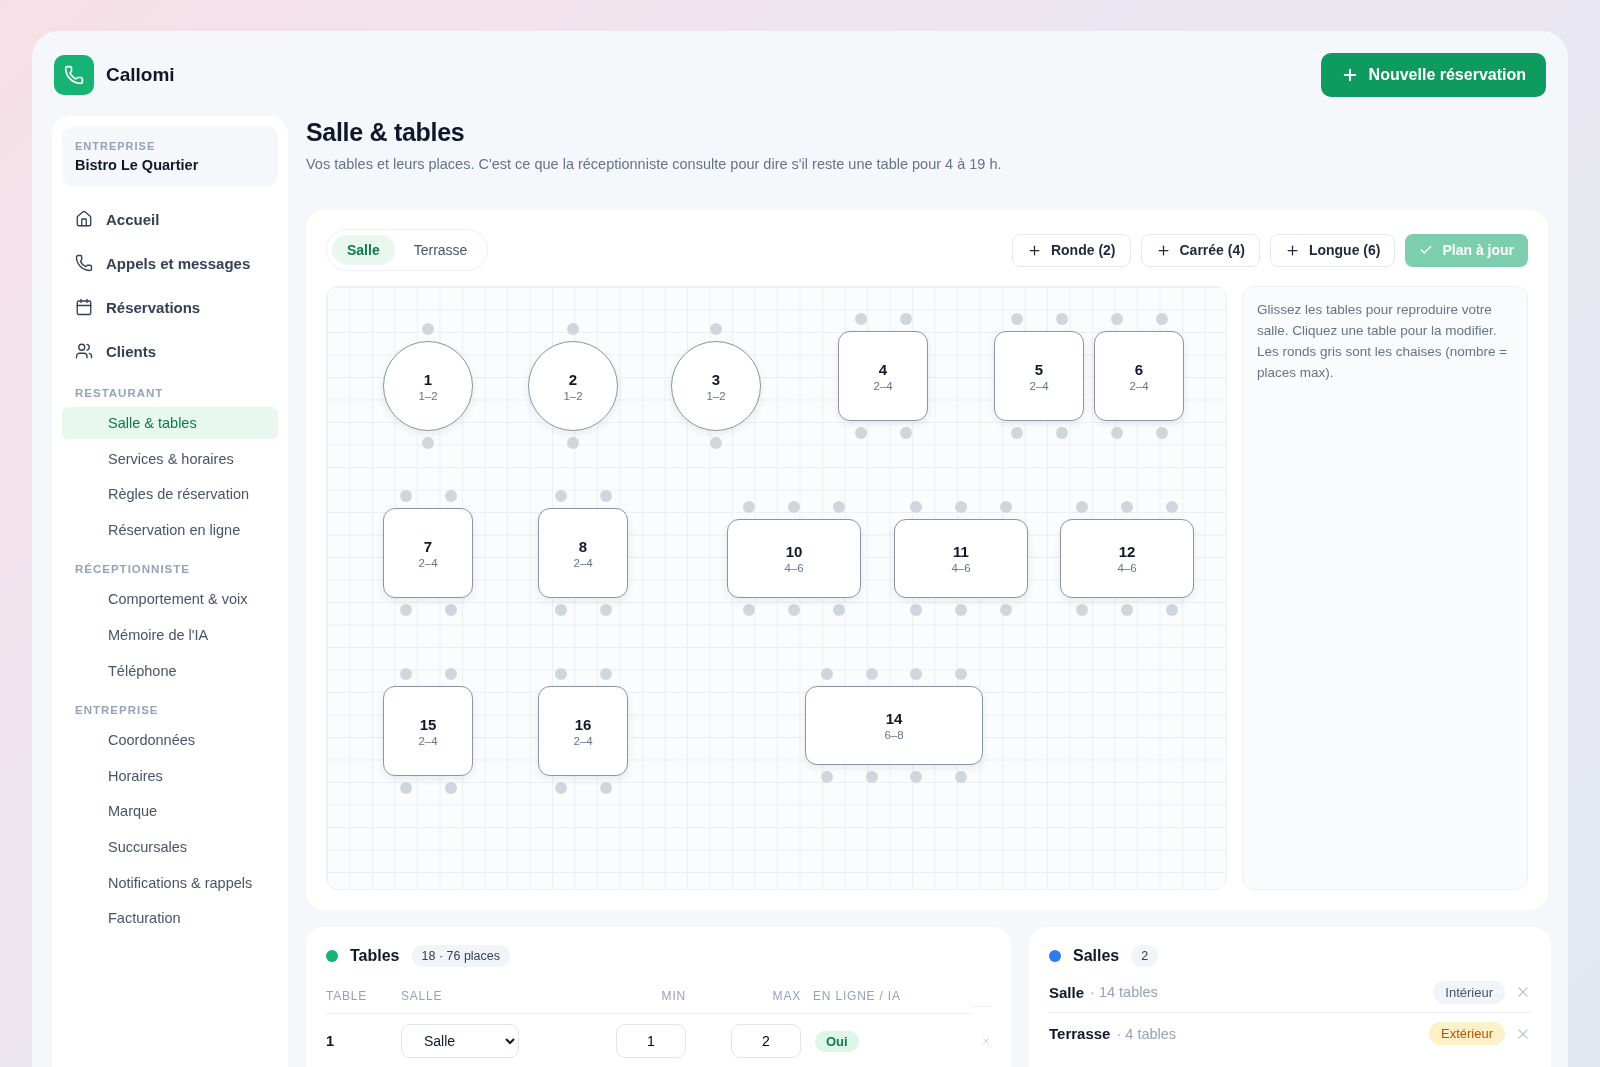 The width and height of the screenshot is (1600, 1067). Describe the element at coordinates (170, 307) in the screenshot. I see `nav-item: Réservations` at that location.